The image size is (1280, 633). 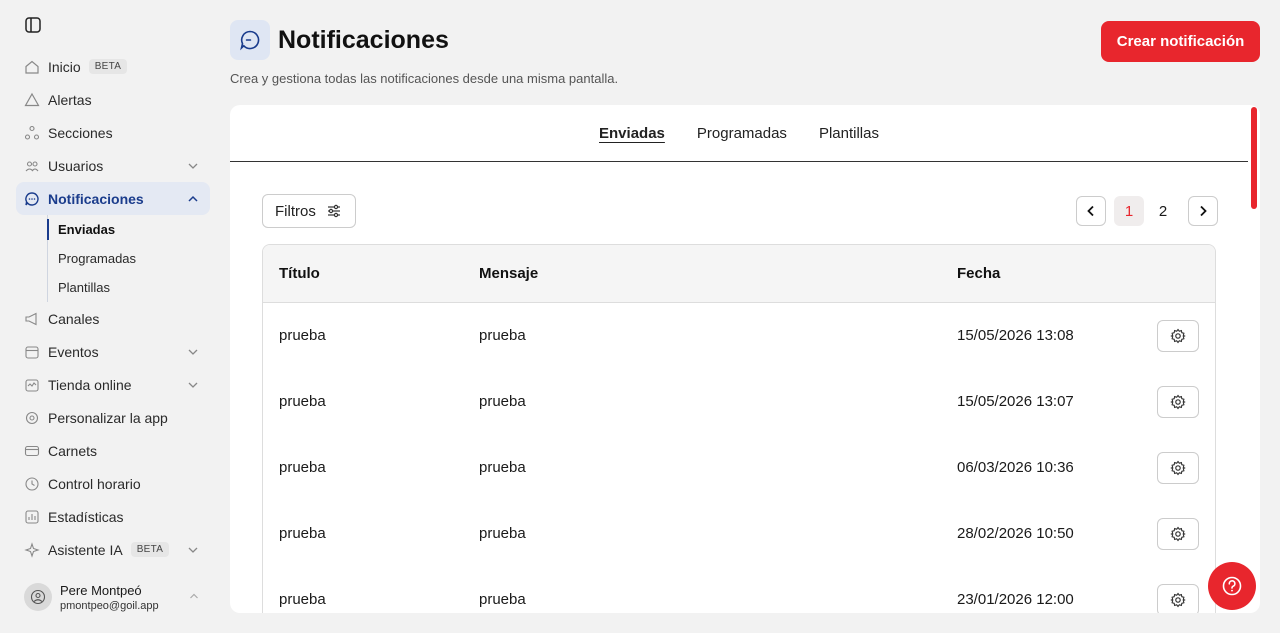 I want to click on avatar, so click(x=38, y=597).